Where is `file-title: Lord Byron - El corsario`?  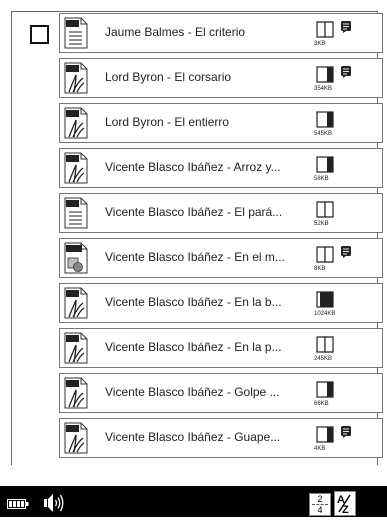 file-title: Lord Byron - El corsario is located at coordinates (168, 77).